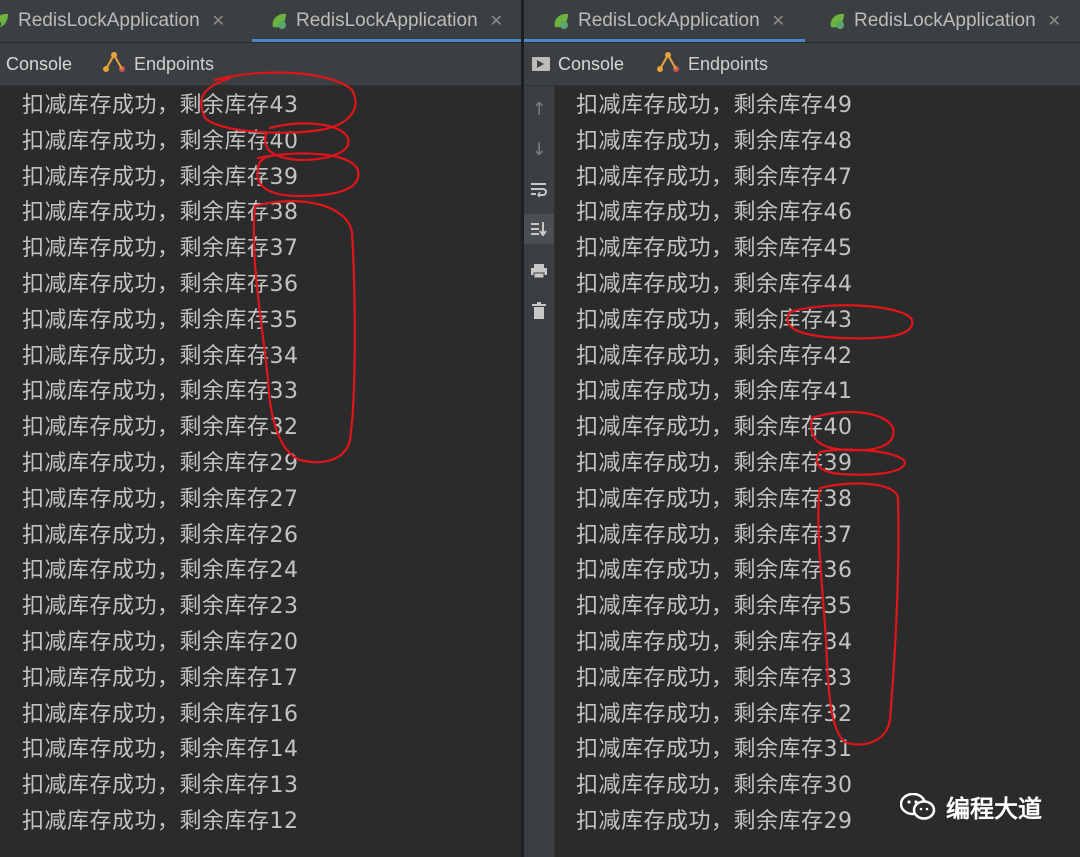 Image resolution: width=1080 pixels, height=857 pixels. Describe the element at coordinates (160, 714) in the screenshot. I see `console-line: 扣减库存成功，剩余库存16` at that location.